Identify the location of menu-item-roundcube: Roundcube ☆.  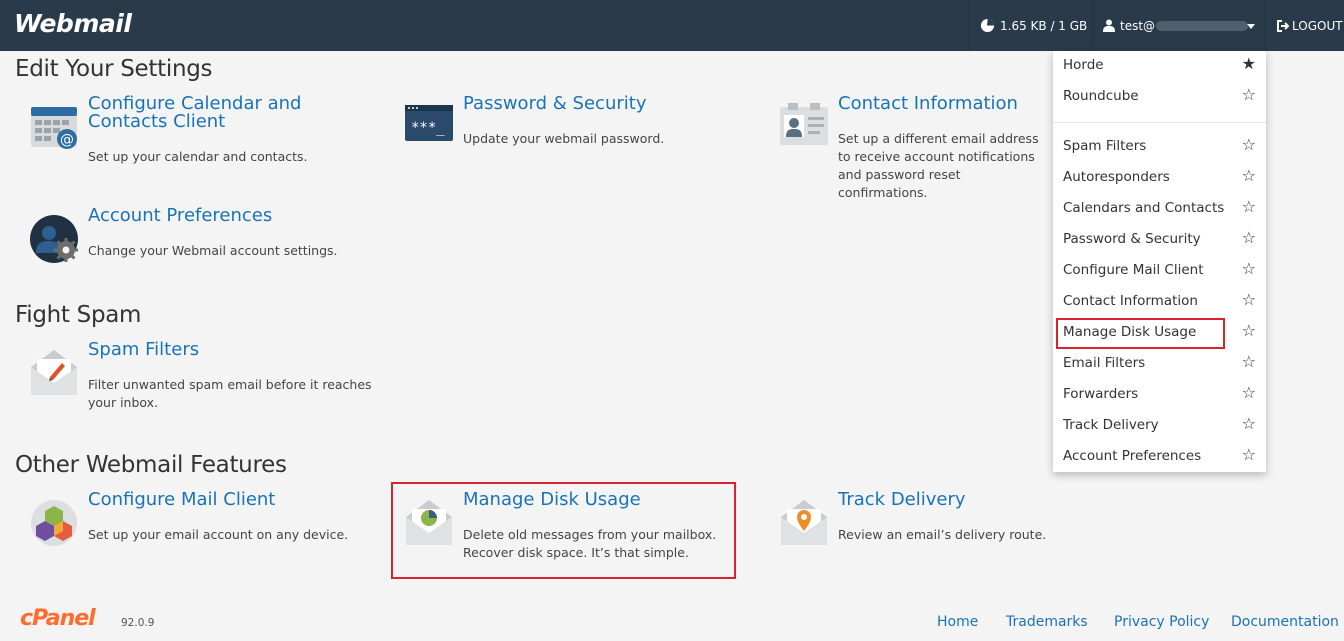
(1159, 97).